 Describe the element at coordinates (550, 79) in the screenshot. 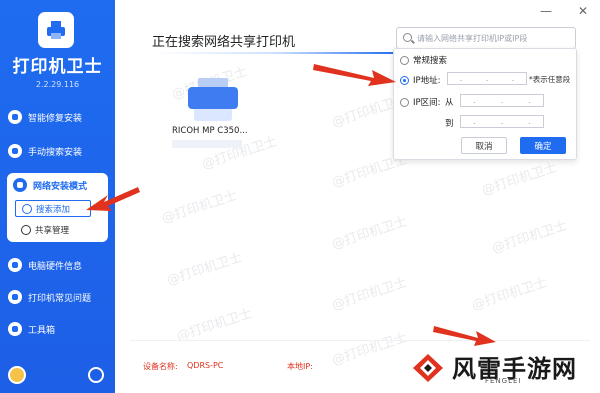

I see `wildcard-hint: *表示任意段` at that location.